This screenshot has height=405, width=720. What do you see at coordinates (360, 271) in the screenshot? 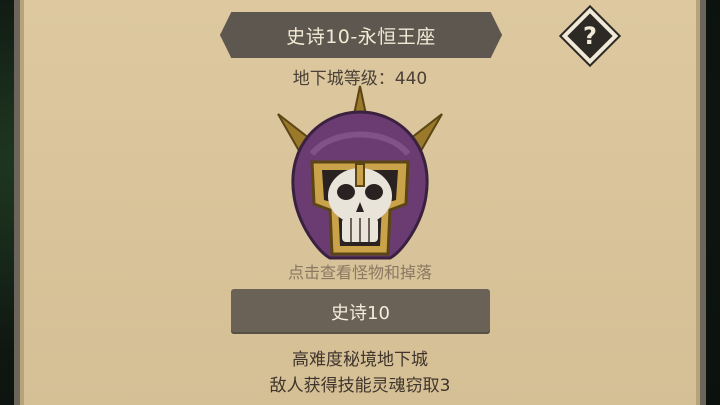
I see `view-monsters-hint: 点击查看怪物和掉落` at bounding box center [360, 271].